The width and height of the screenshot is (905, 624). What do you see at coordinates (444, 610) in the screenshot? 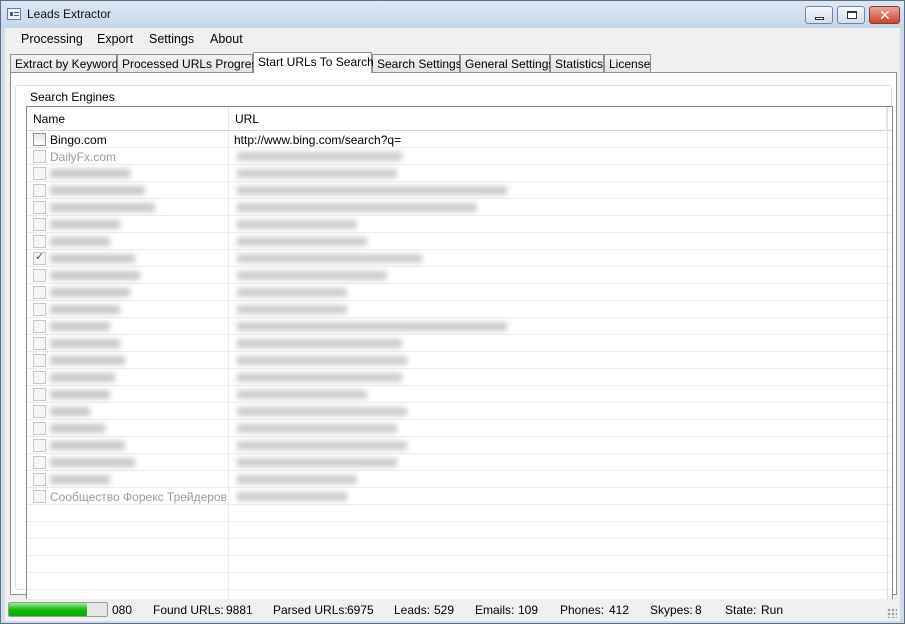
I see `leads-value: 529` at bounding box center [444, 610].